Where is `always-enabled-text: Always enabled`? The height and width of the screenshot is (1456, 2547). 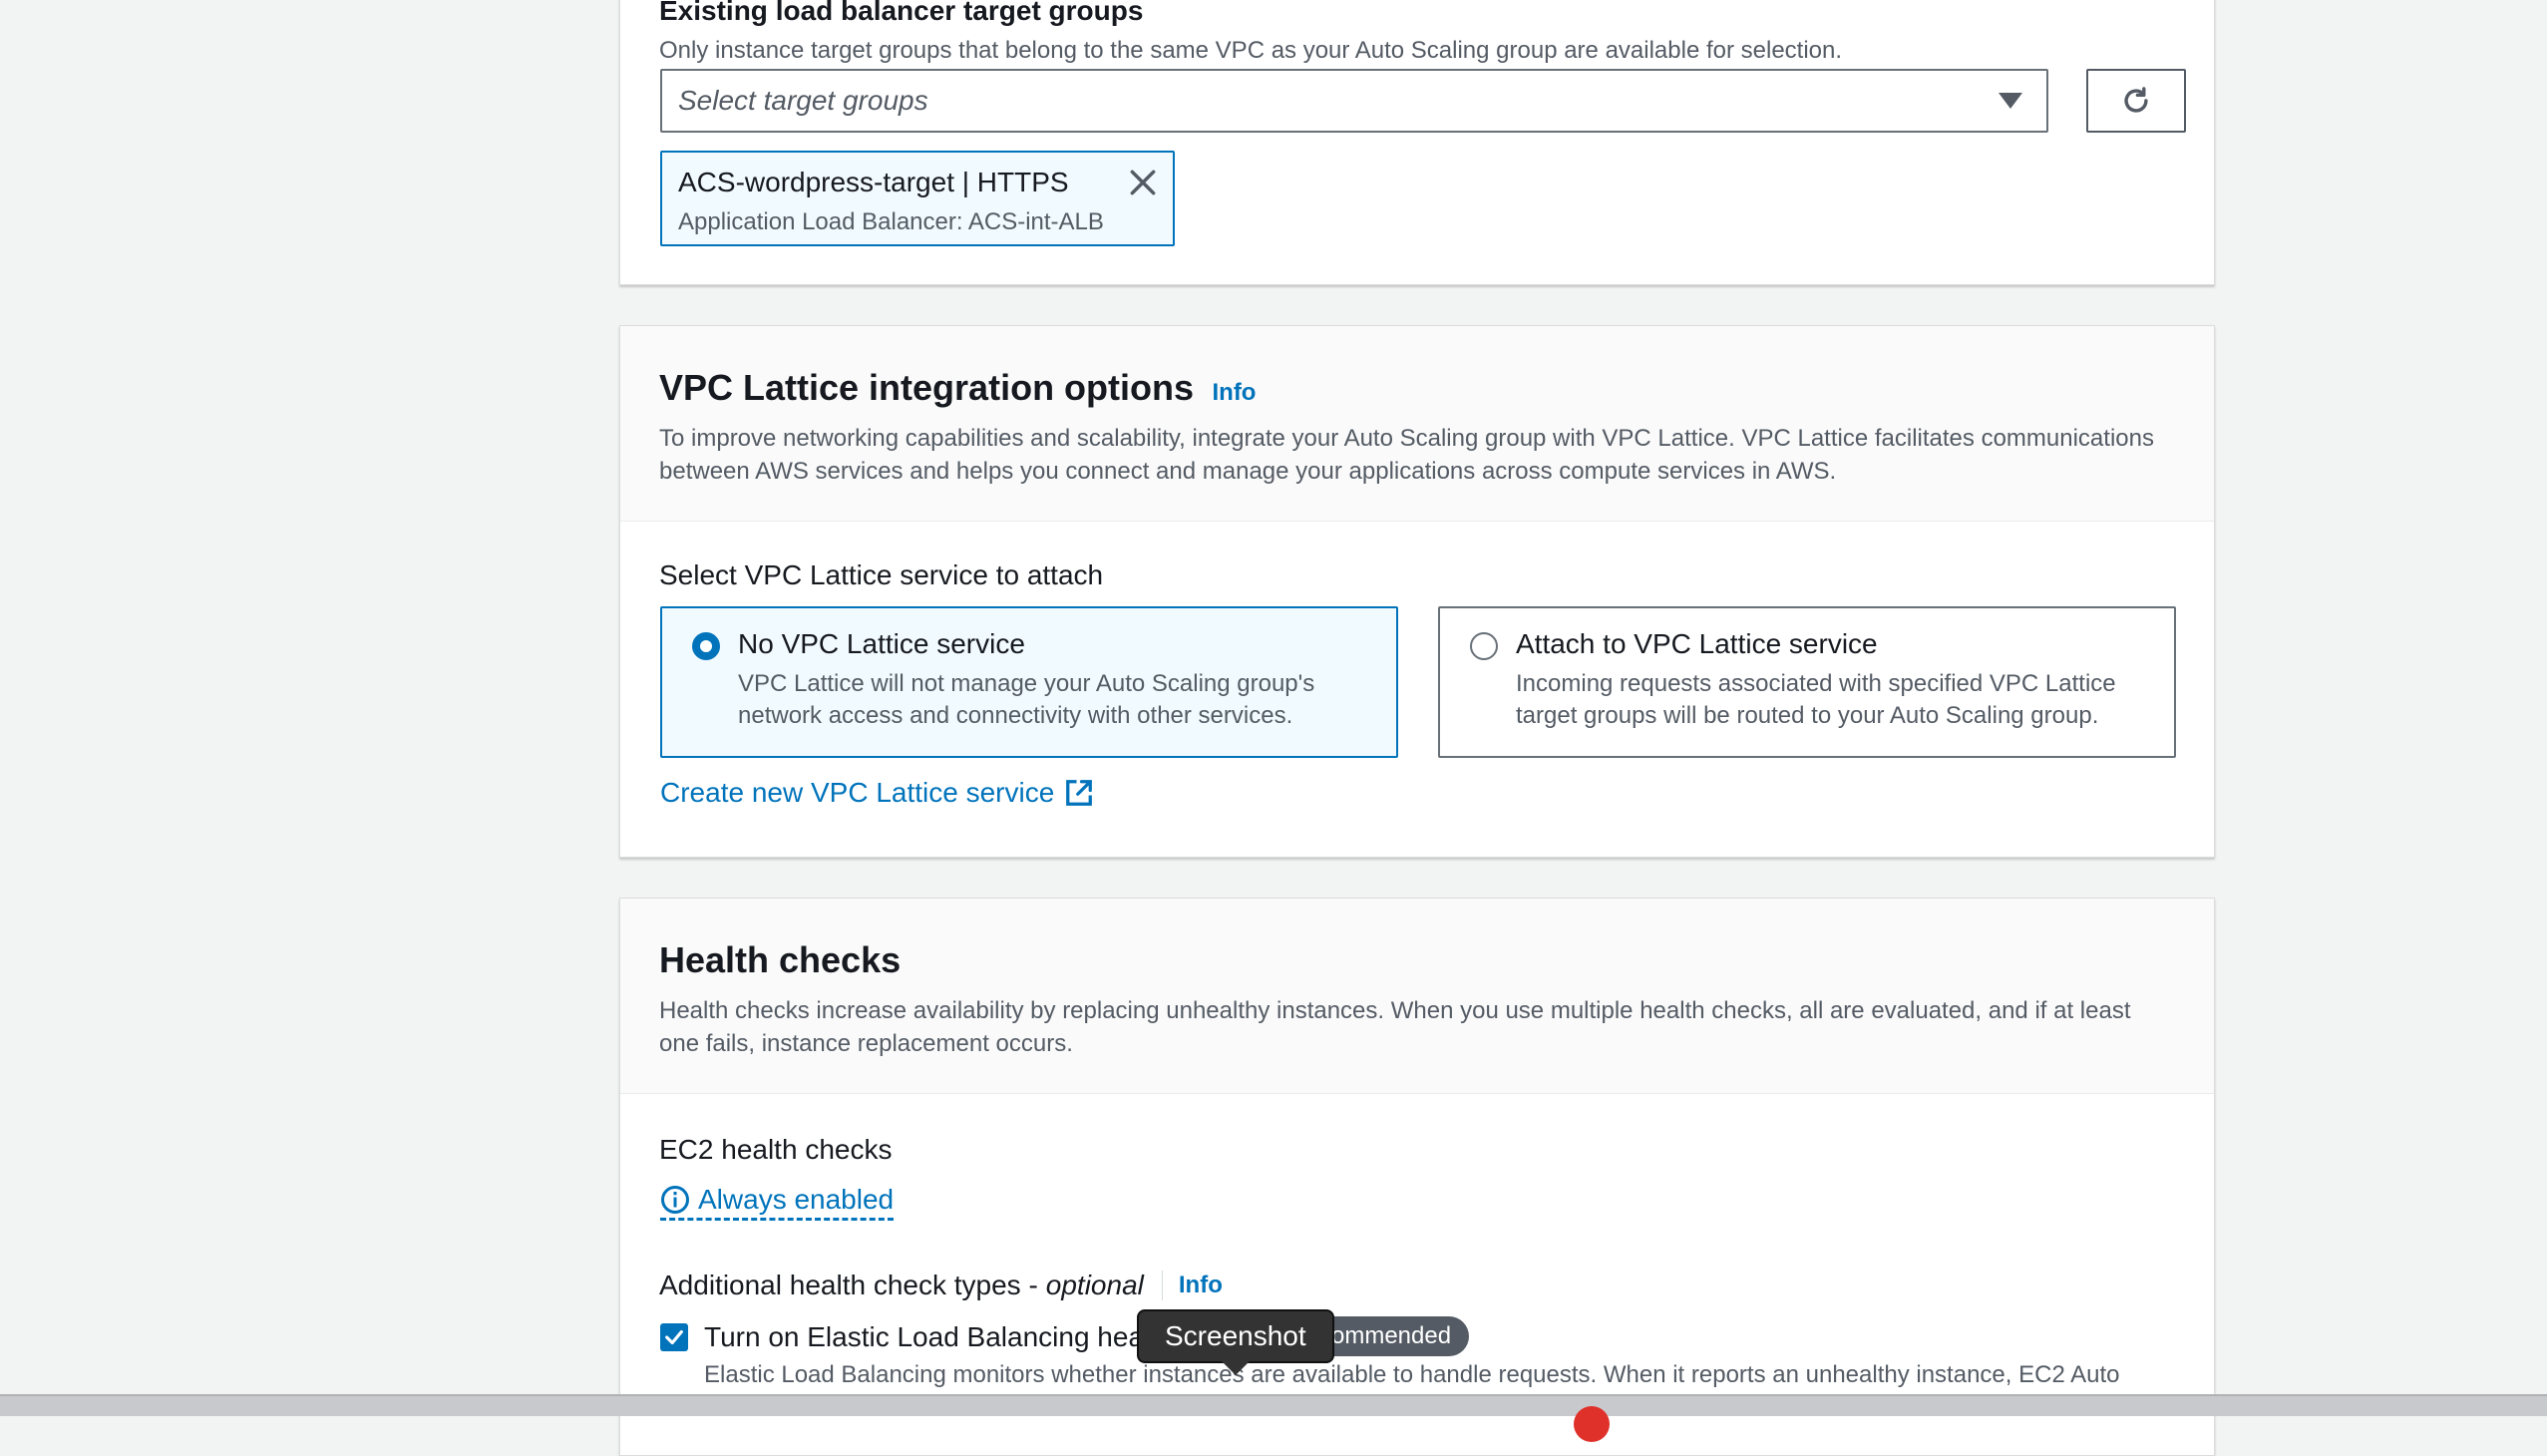
always-enabled-text: Always enabled is located at coordinates (796, 1199).